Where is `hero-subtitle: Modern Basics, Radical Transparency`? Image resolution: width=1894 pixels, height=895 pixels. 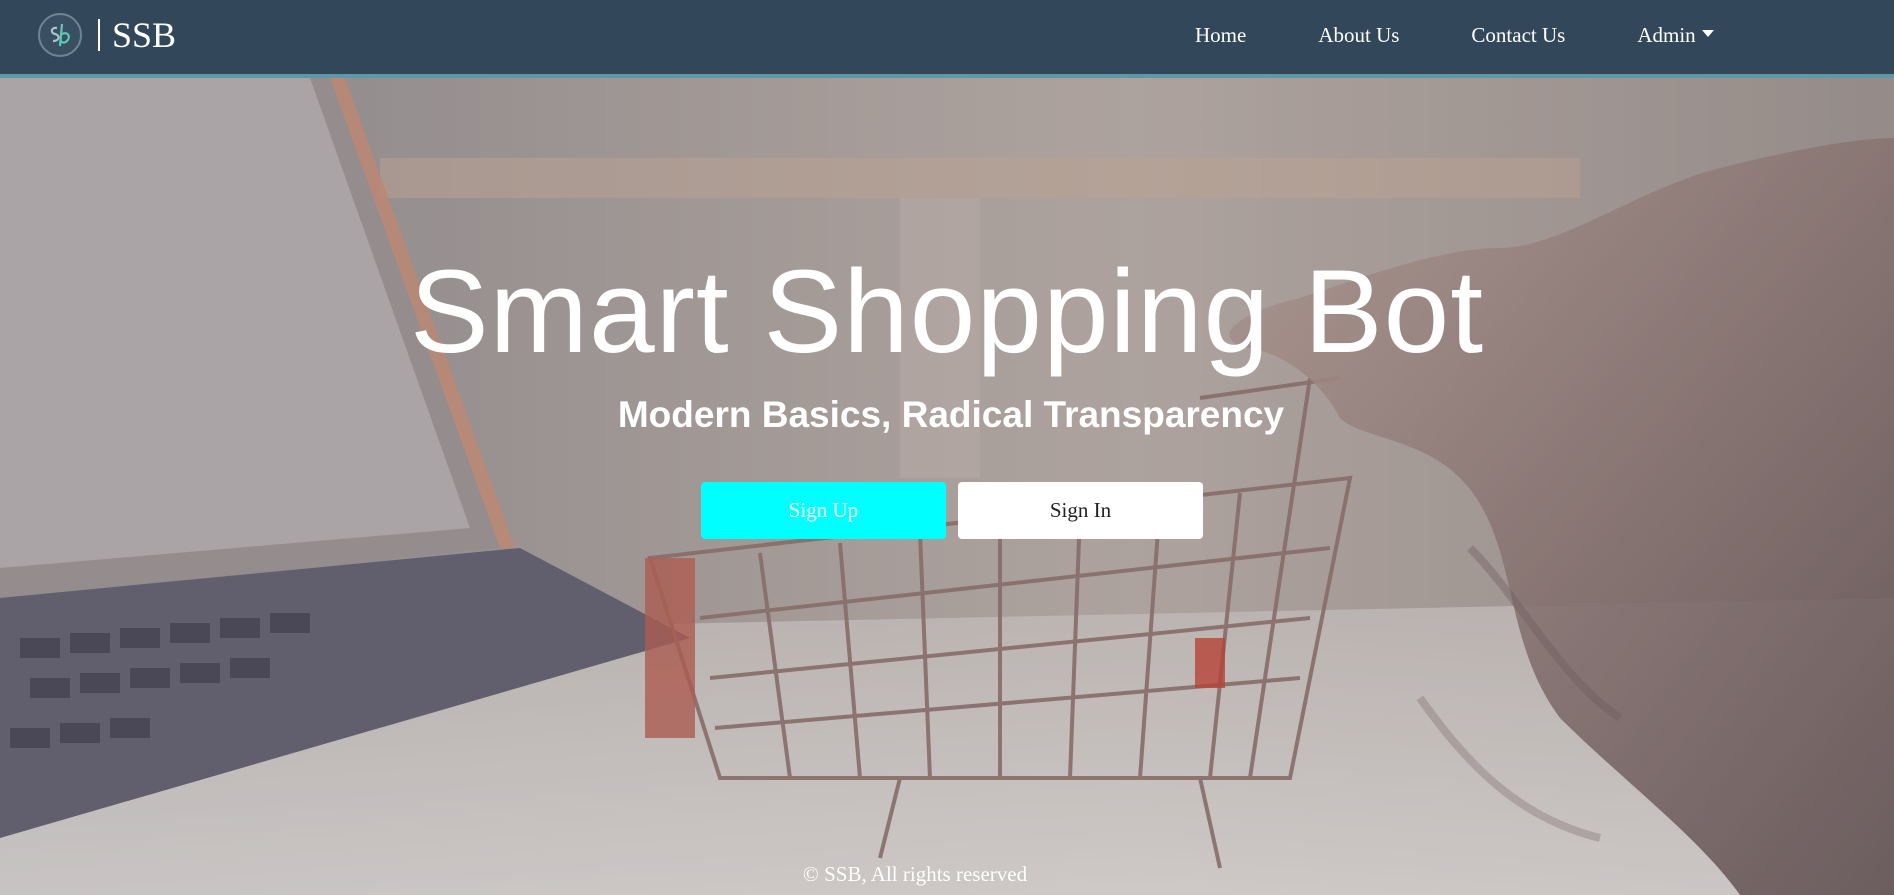 hero-subtitle: Modern Basics, Radical Transparency is located at coordinates (951, 414).